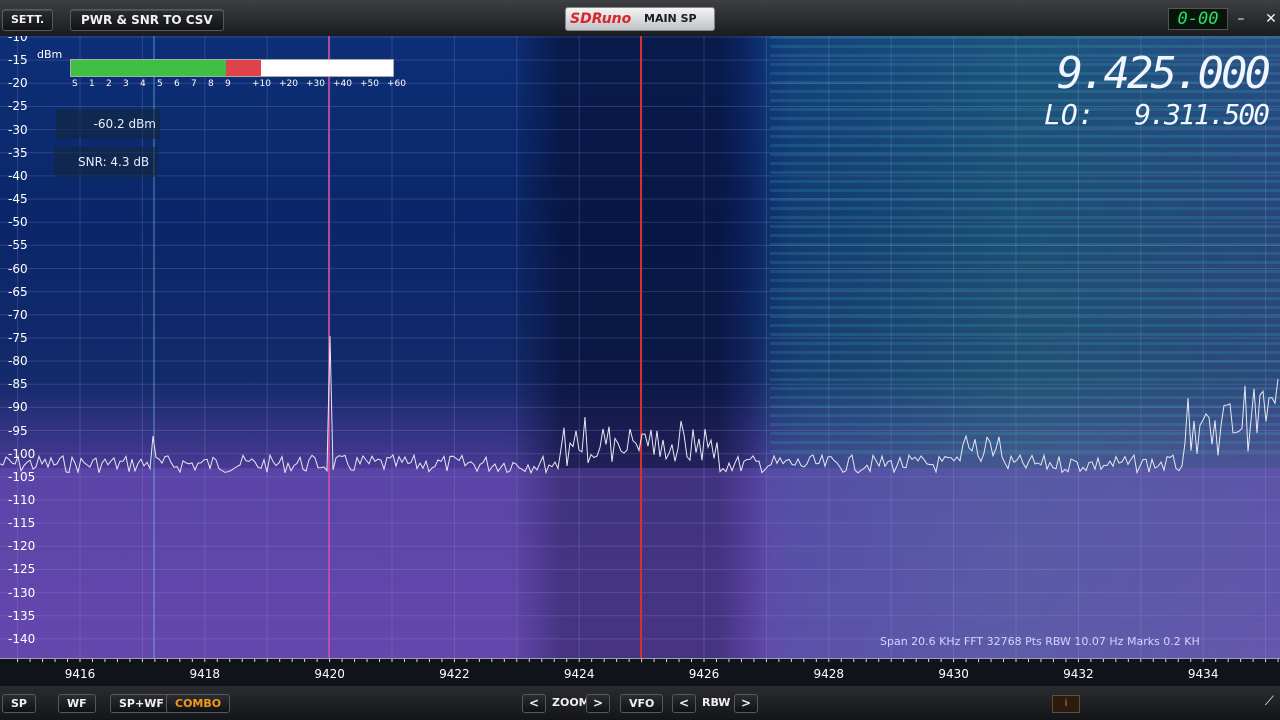 Image resolution: width=1280 pixels, height=720 pixels. I want to click on zoom-out-button: <, so click(534, 703).